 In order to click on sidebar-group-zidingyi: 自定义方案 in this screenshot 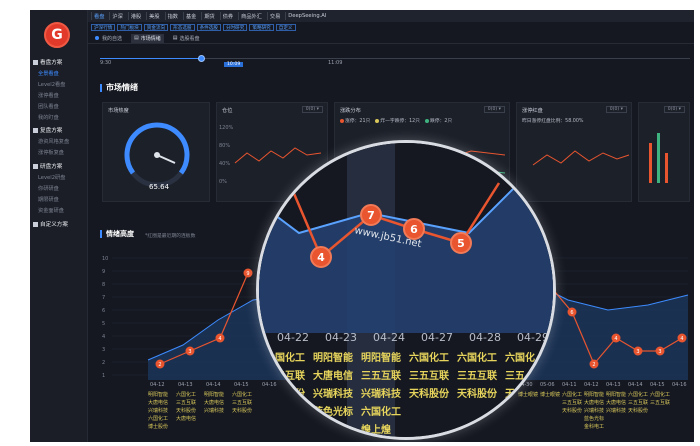, I will do `click(59, 224)`.